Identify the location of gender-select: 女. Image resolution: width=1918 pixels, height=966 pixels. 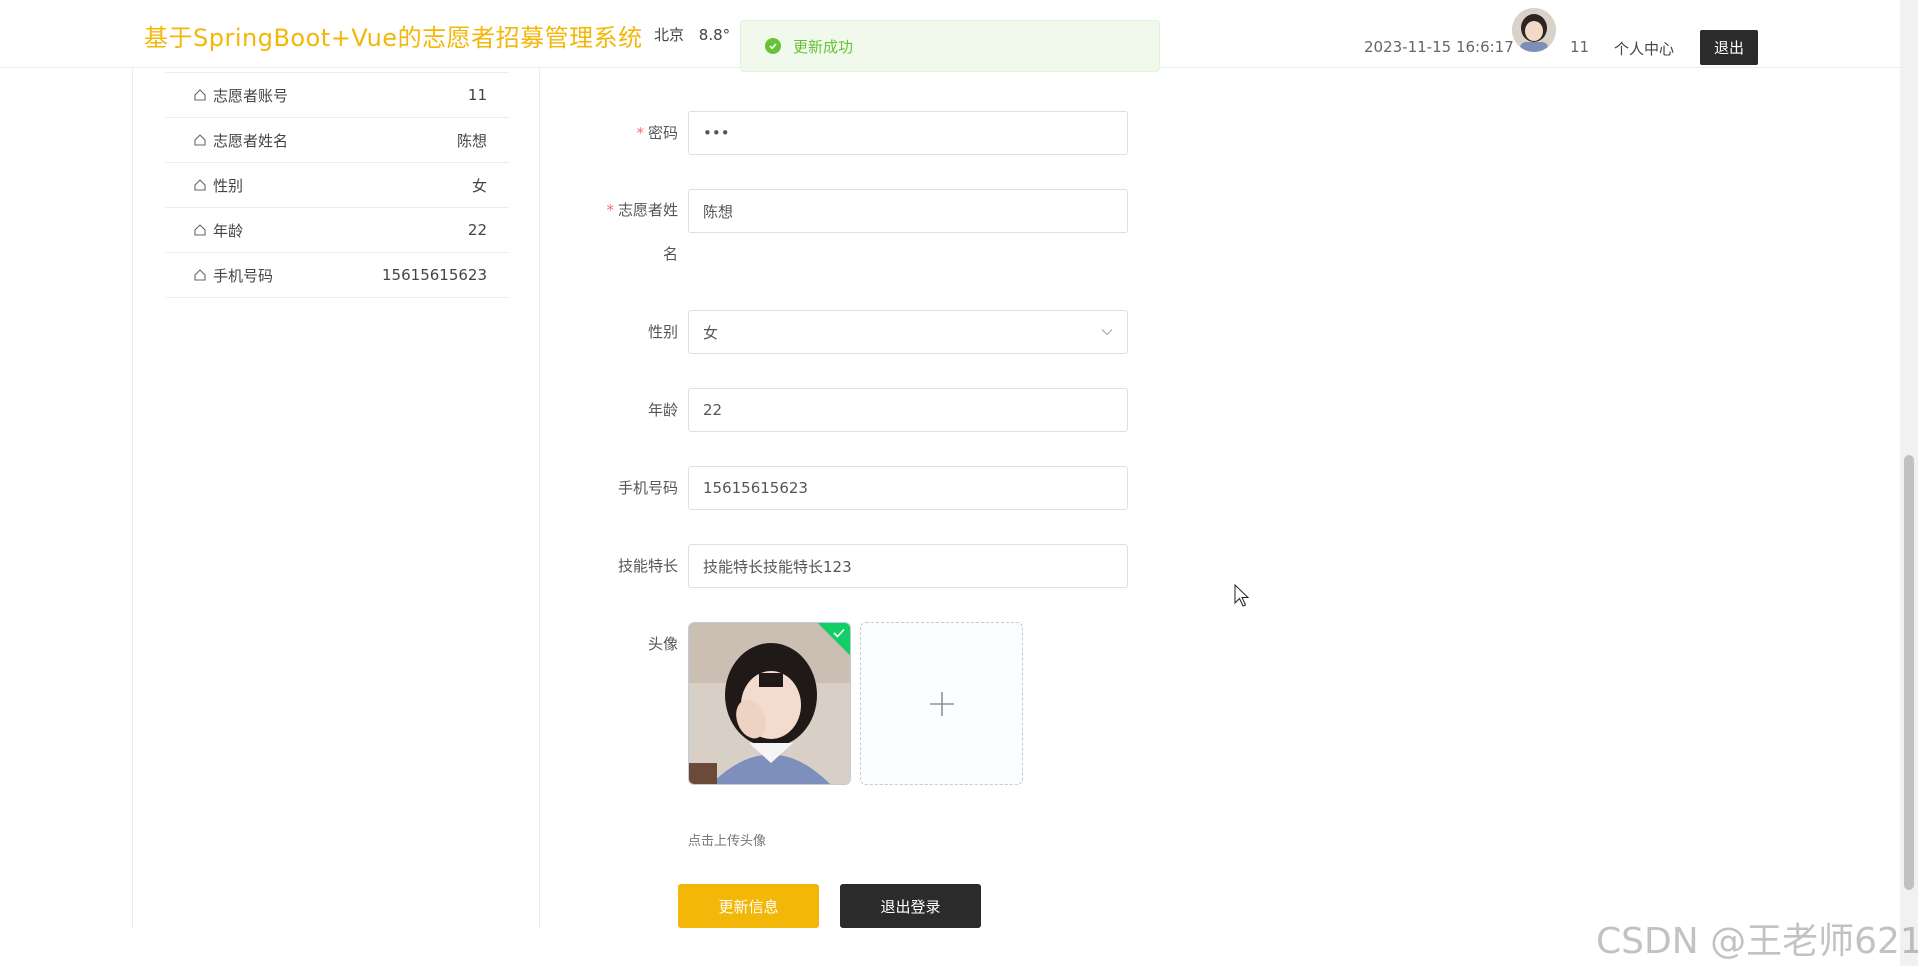
(908, 332).